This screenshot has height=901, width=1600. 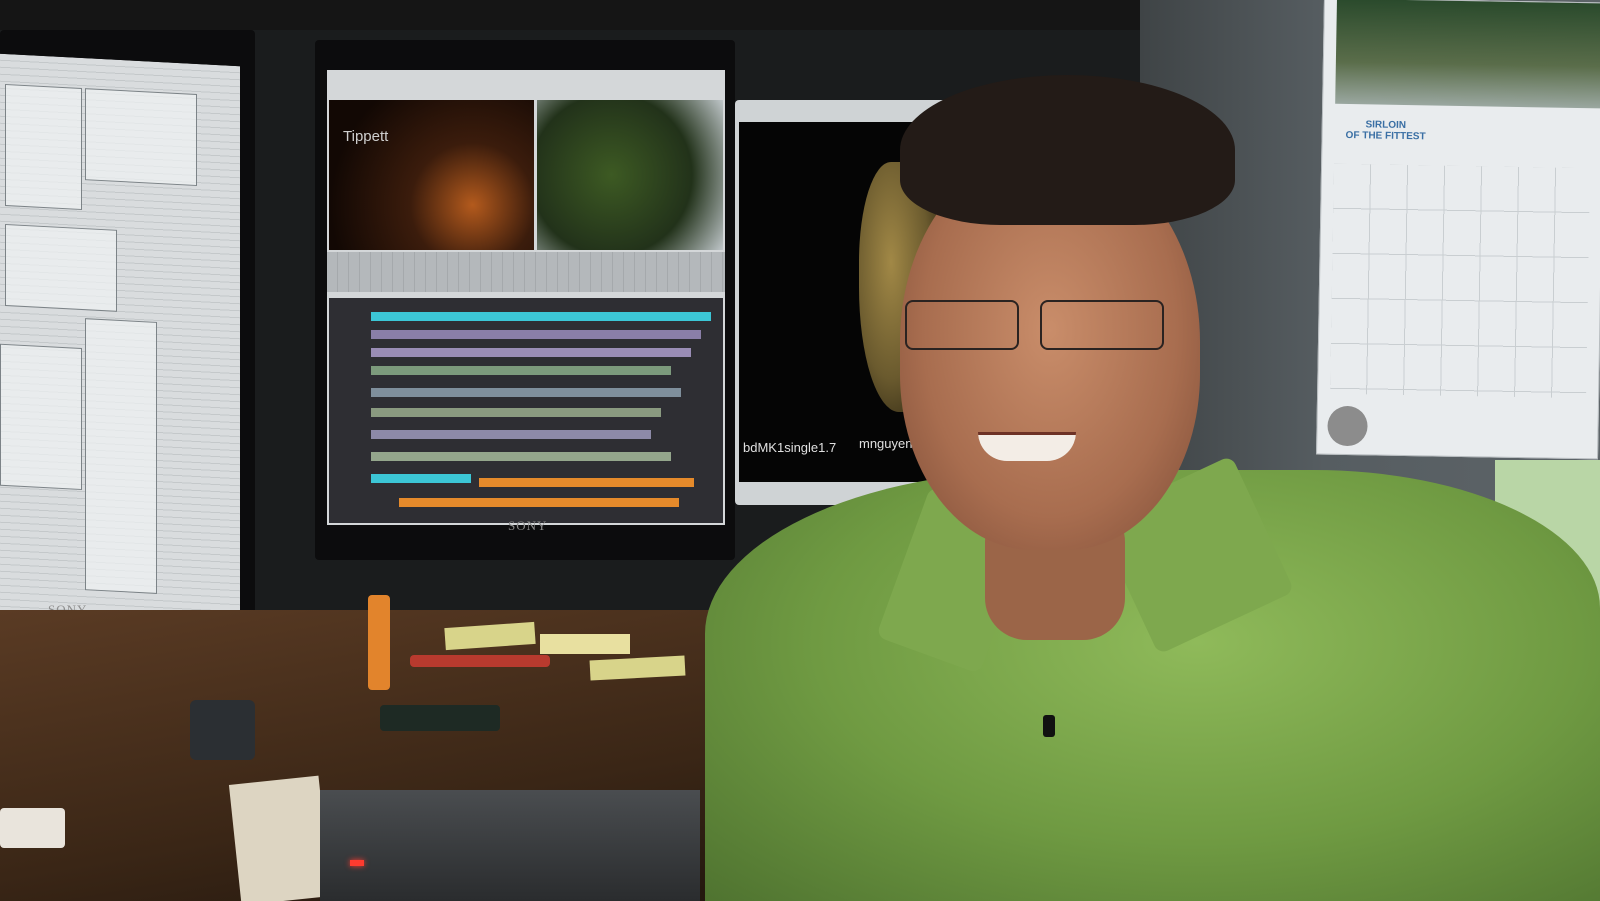 I want to click on calendar-title: SIRLOIN OF THE FITTEST, so click(x=1386, y=131).